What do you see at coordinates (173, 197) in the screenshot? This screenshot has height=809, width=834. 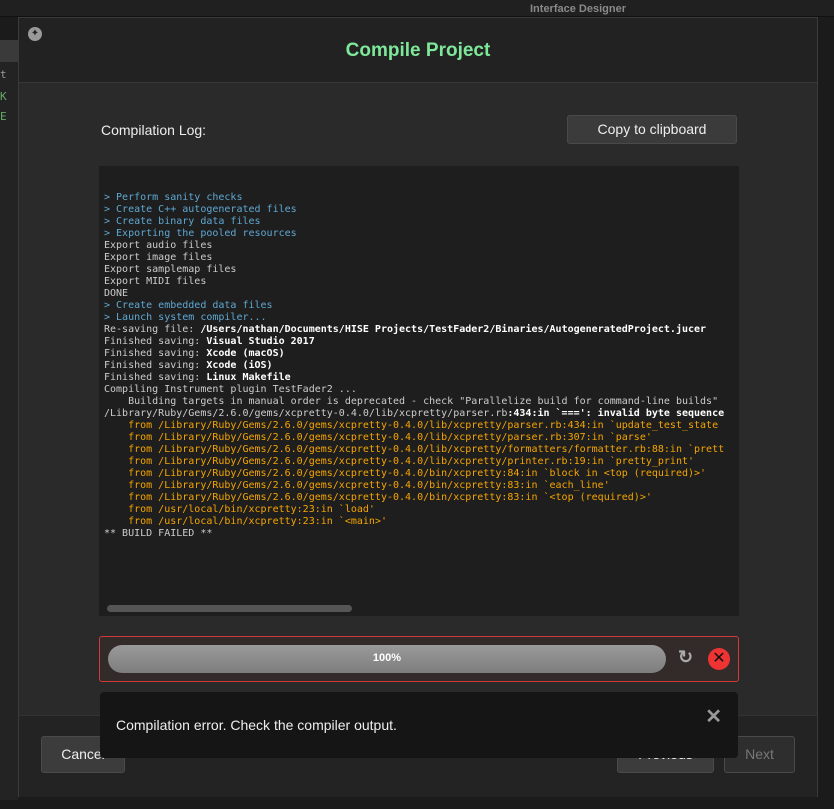 I see `log-text: > Perform sanity checks` at bounding box center [173, 197].